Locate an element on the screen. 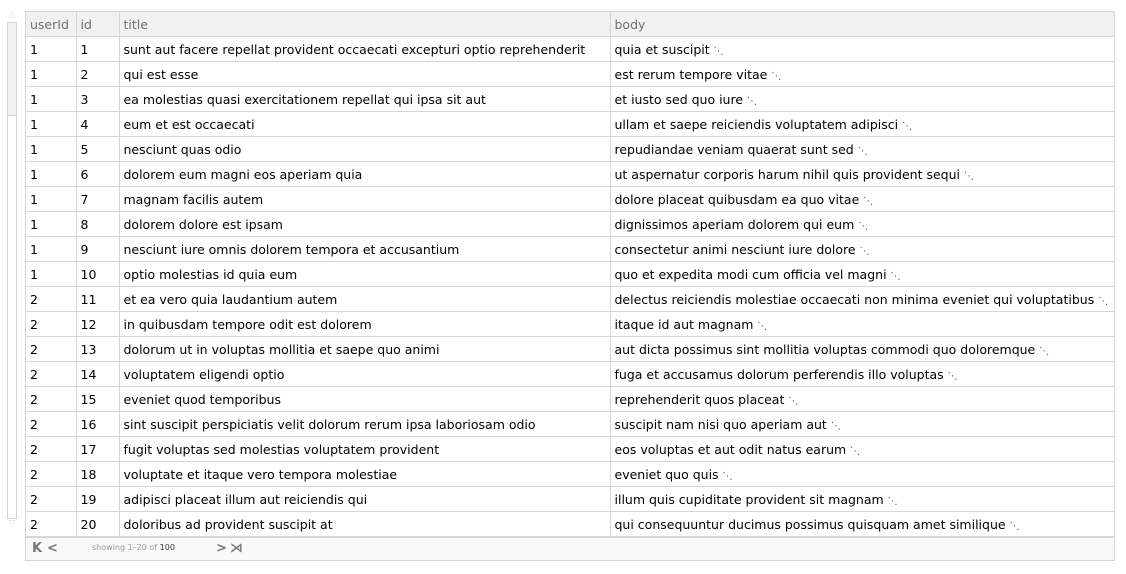  cell-body: dolore placeat quibusdam ea quo vitae ⋱ is located at coordinates (861, 199).